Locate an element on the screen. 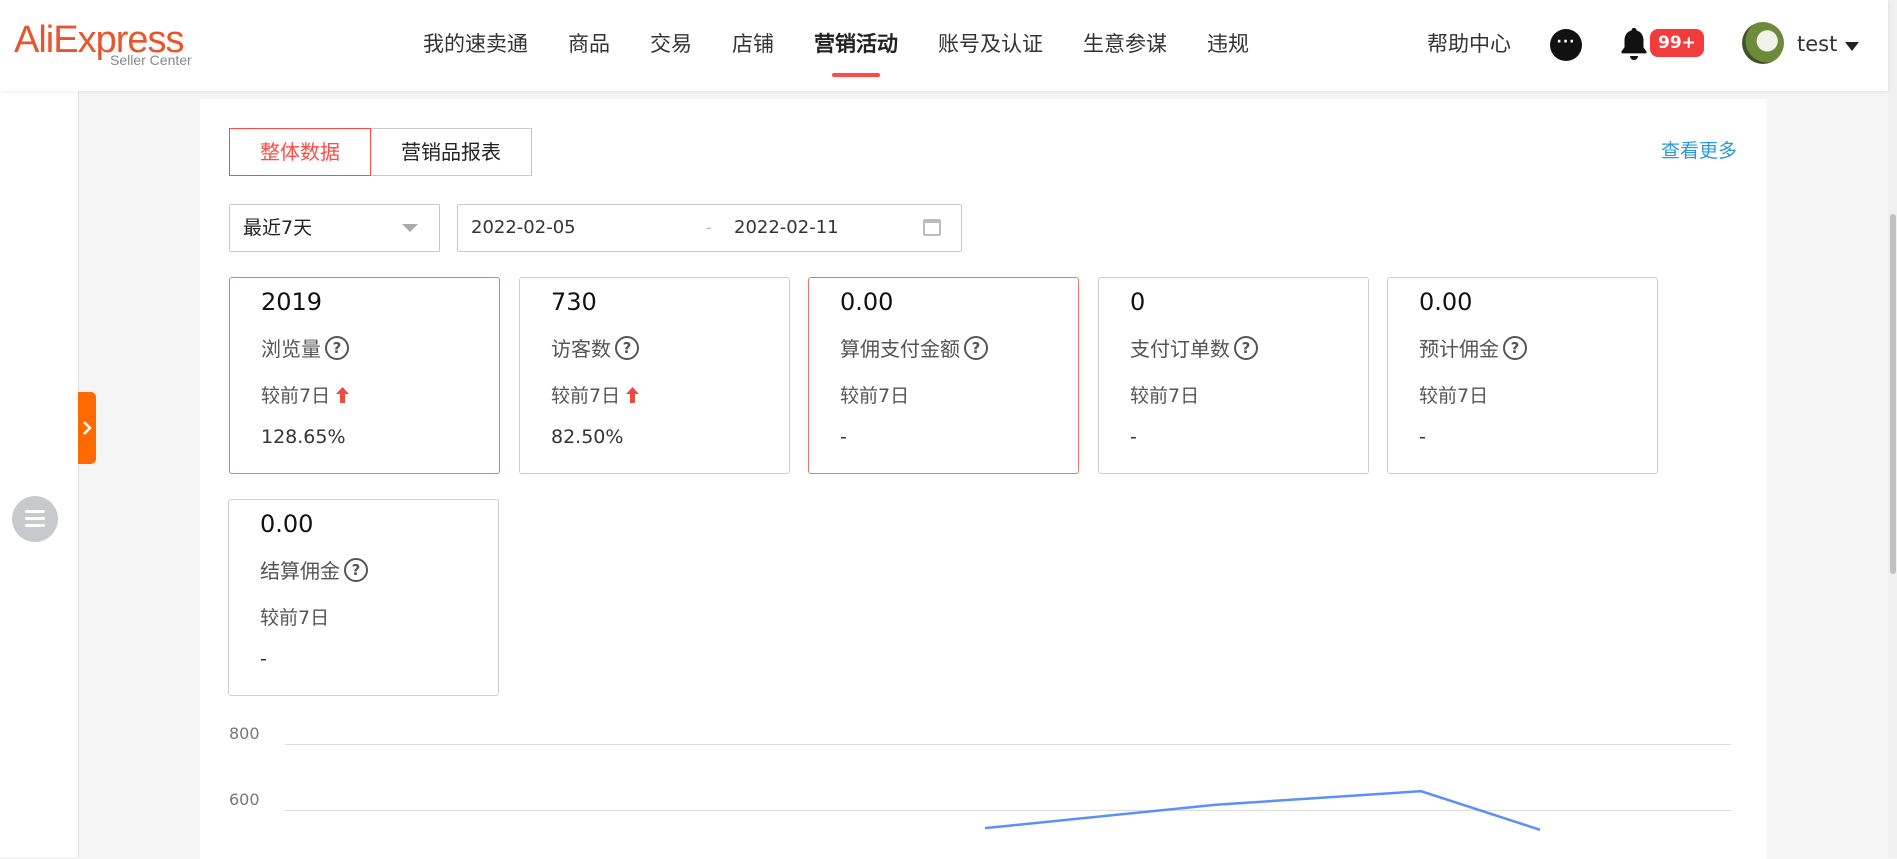 This screenshot has height=859, width=1897. series-line is located at coordinates (1262, 810).